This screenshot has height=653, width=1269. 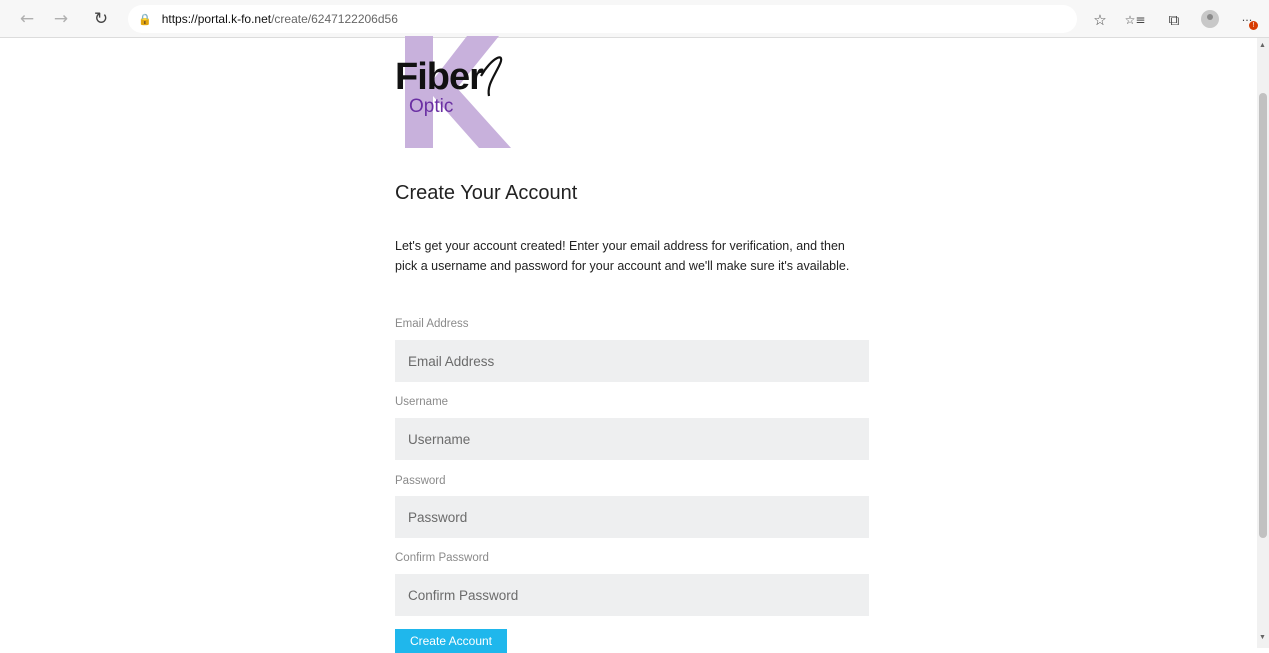 What do you see at coordinates (1174, 20) in the screenshot?
I see `collections-icon: ⧉` at bounding box center [1174, 20].